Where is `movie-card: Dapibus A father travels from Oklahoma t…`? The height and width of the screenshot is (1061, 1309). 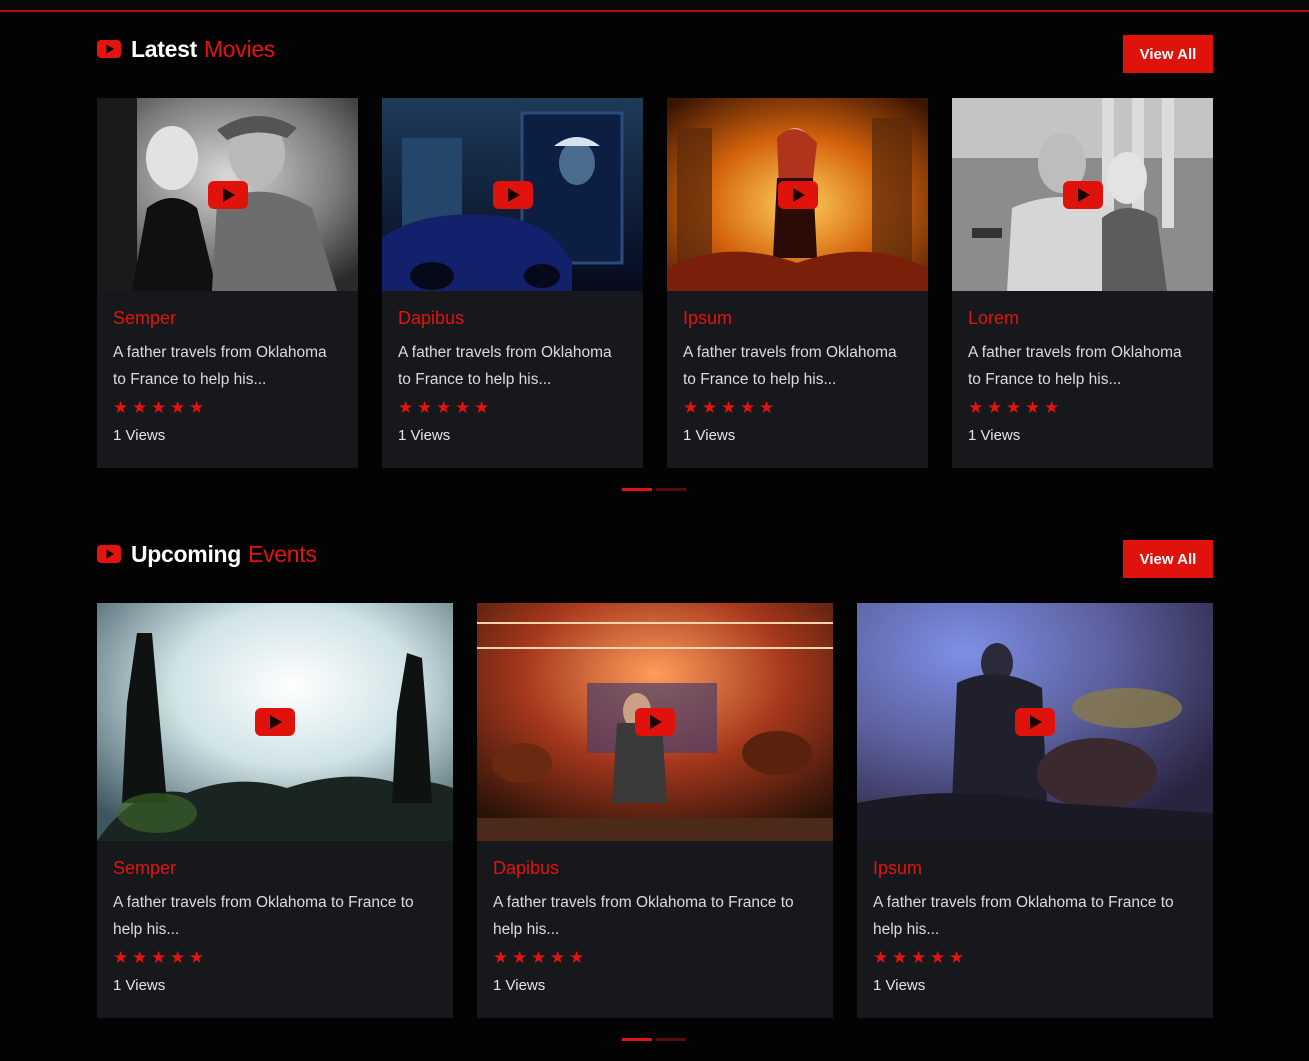
movie-card: Dapibus A father travels from Oklahoma t… is located at coordinates (512, 283).